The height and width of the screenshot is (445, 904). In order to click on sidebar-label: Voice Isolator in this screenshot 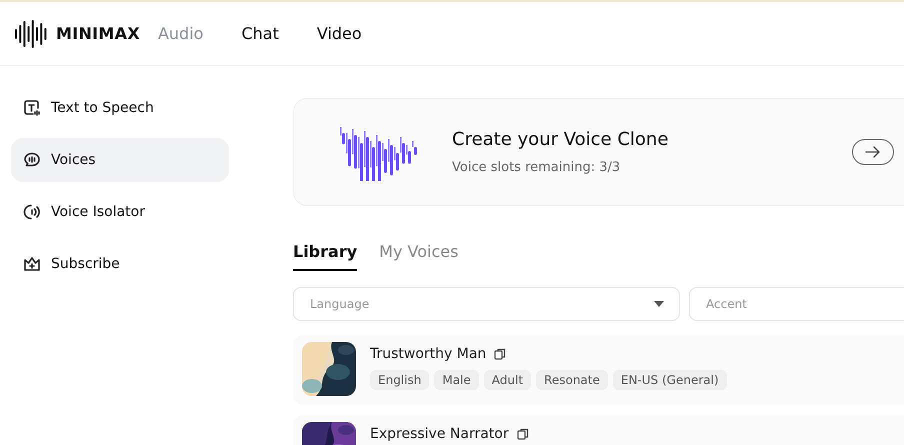, I will do `click(98, 212)`.